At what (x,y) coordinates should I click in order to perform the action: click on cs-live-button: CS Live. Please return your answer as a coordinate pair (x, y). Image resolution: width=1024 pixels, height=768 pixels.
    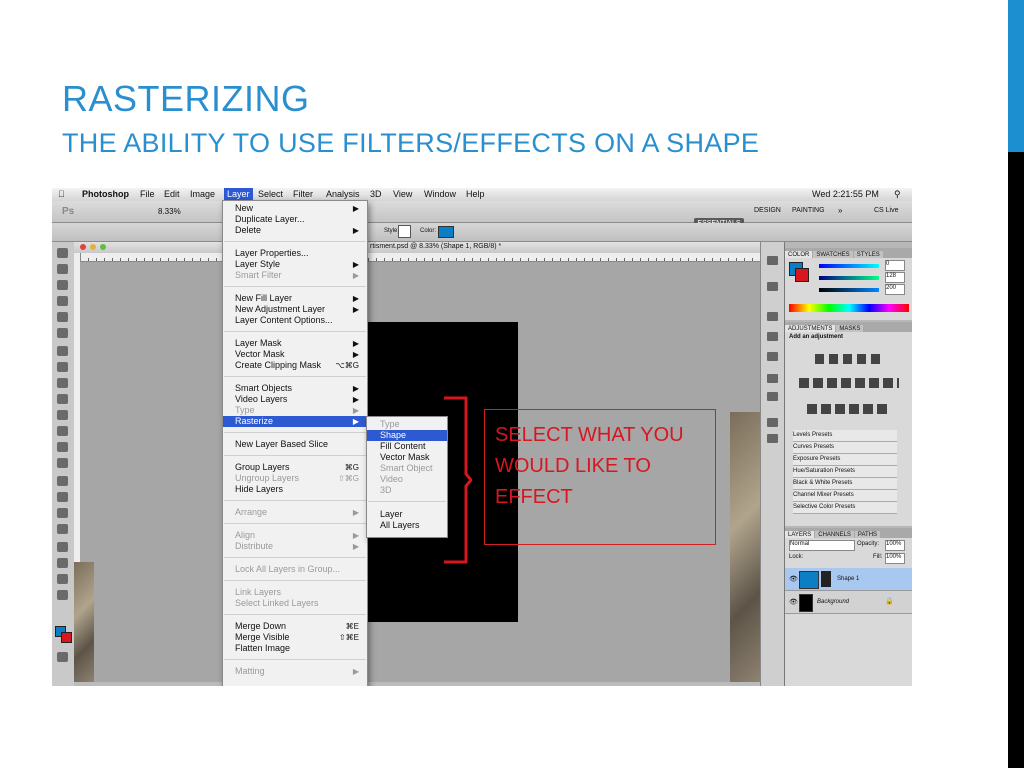
    Looking at the image, I should click on (886, 210).